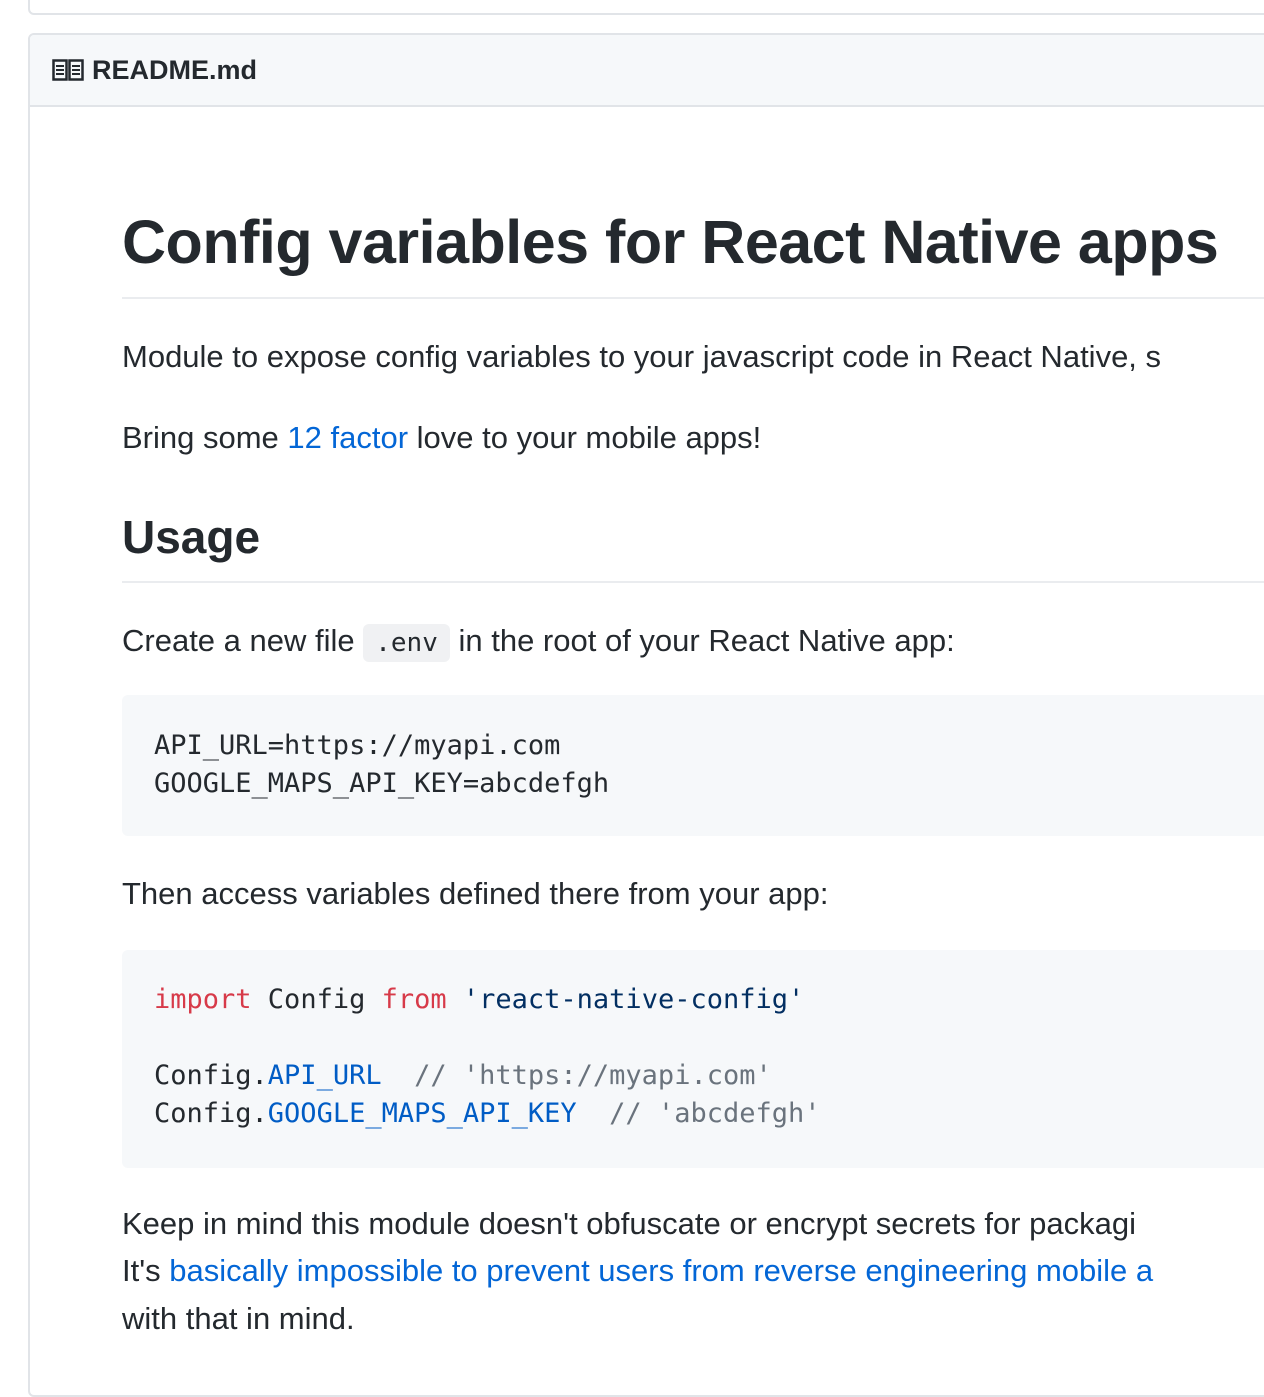 The image size is (1264, 1397). Describe the element at coordinates (347, 437) in the screenshot. I see `twelve-factor-link: 12 factor` at that location.